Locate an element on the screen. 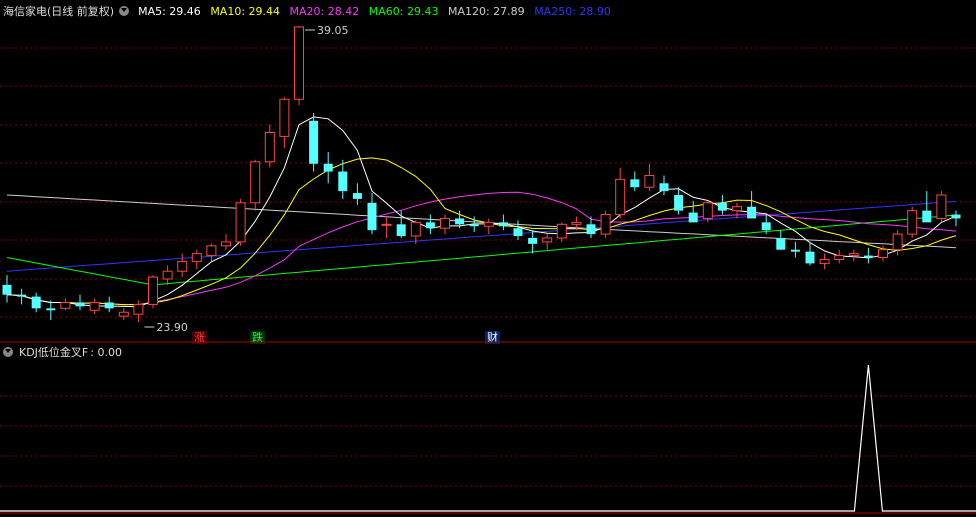 The height and width of the screenshot is (517, 976). price-annotations: 39.05 23.90 is located at coordinates (246, 179).